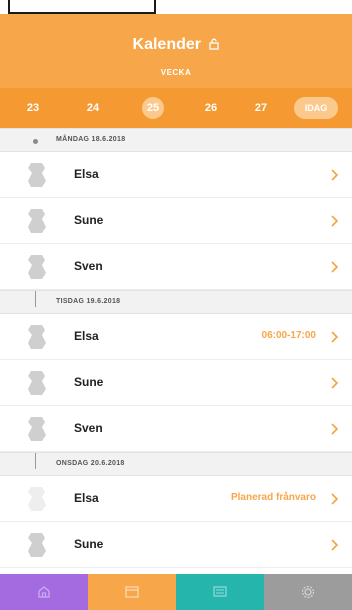  I want to click on bottom-tab-bar, so click(176, 592).